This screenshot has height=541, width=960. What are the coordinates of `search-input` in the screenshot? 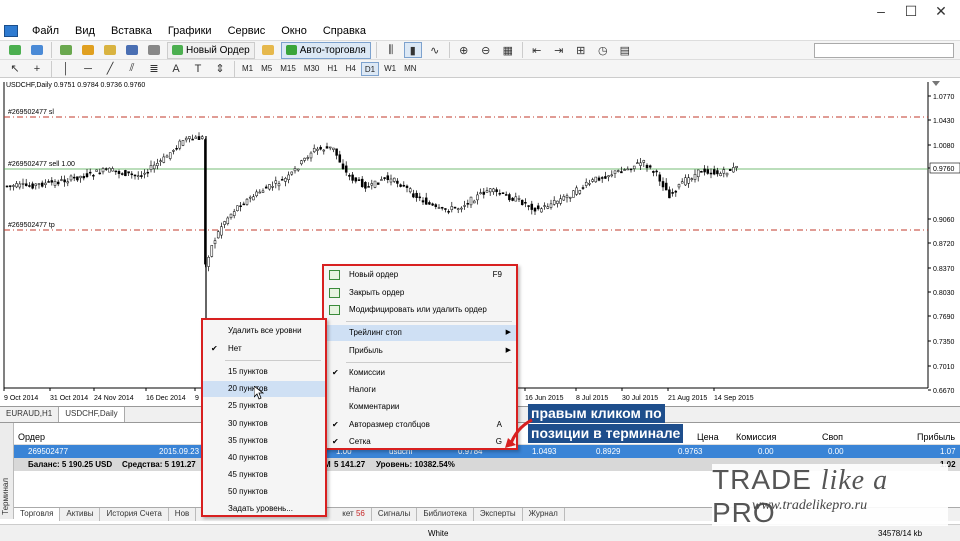 It's located at (884, 50).